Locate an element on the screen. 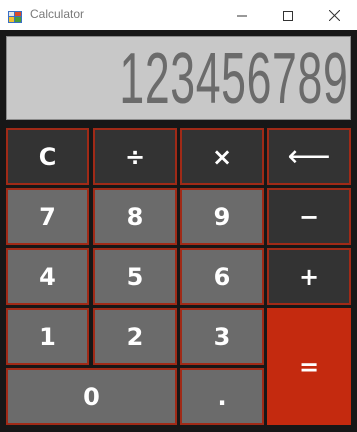  digit-0-button: 0 is located at coordinates (91, 396).